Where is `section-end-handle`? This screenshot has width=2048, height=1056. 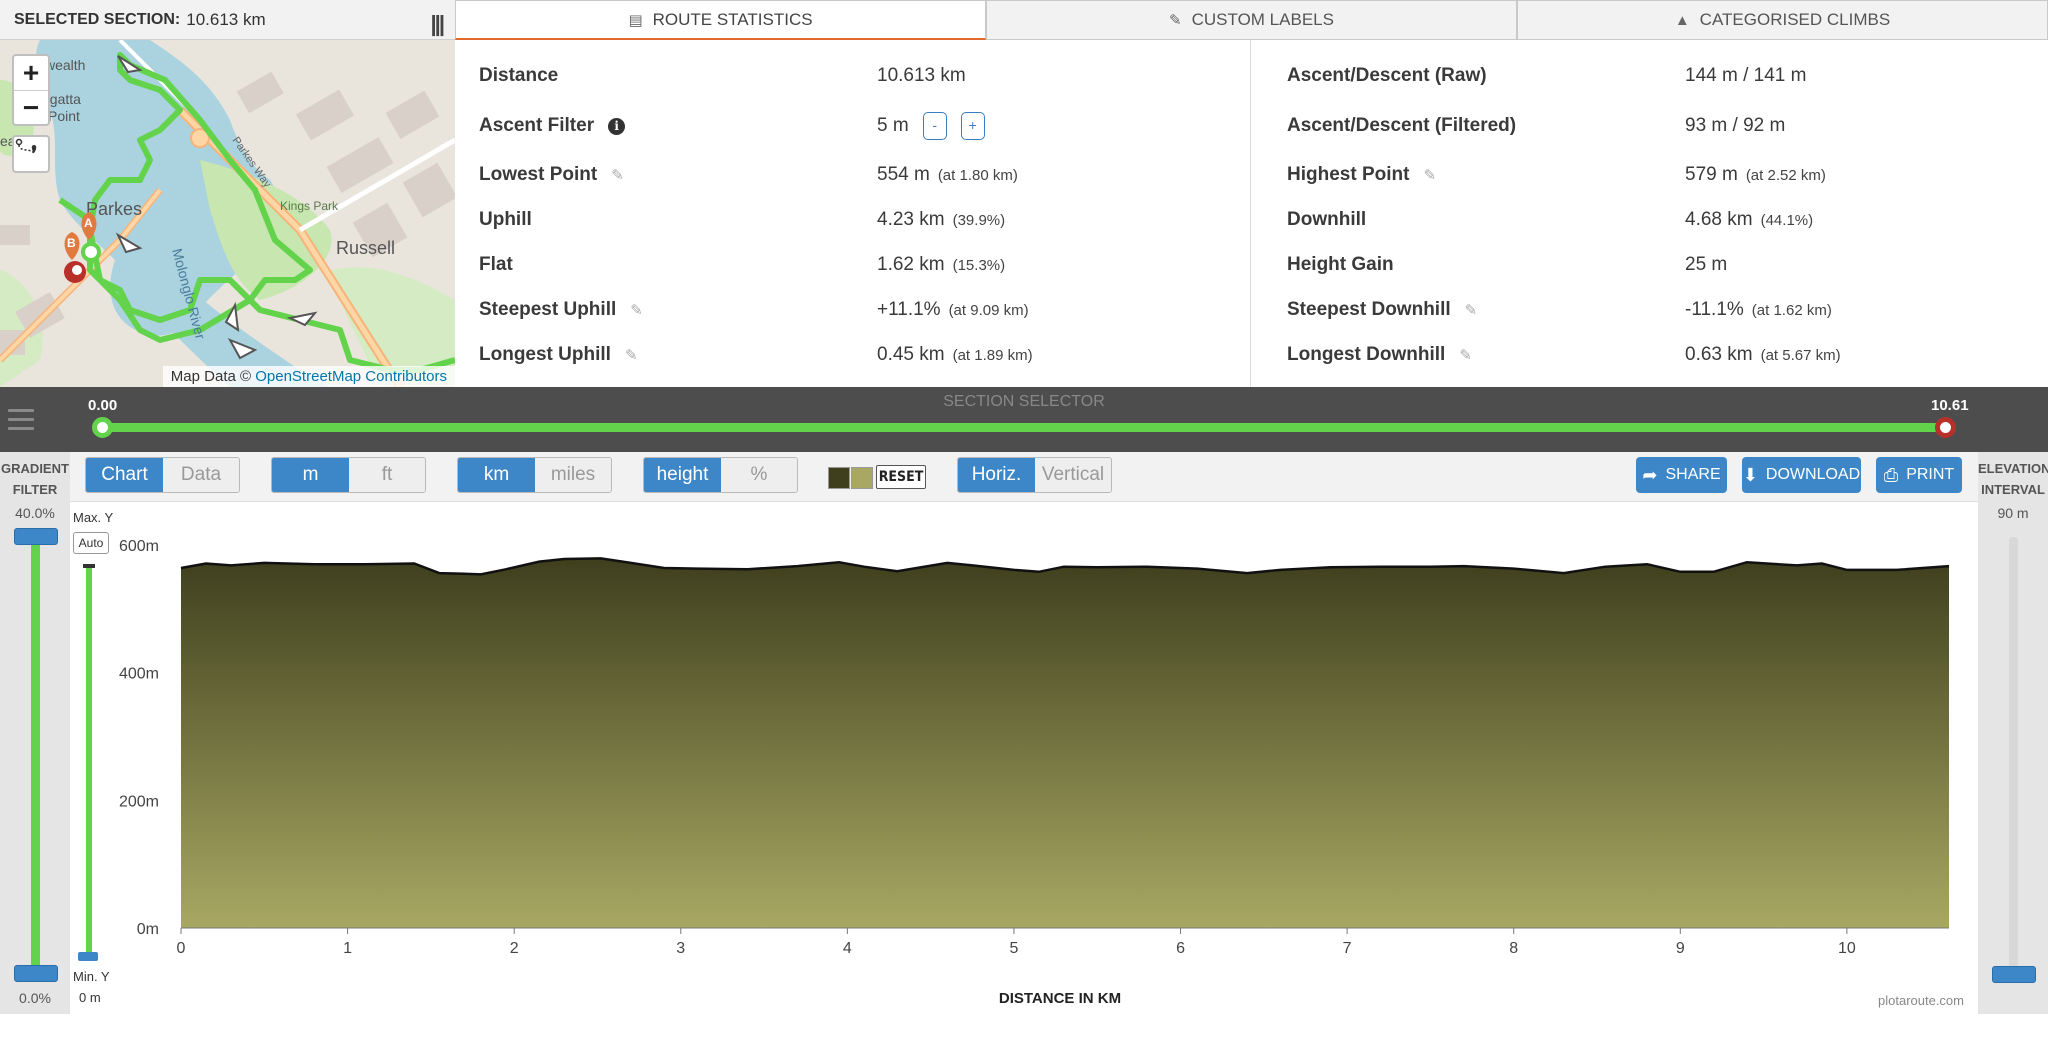
section-end-handle is located at coordinates (1945, 427).